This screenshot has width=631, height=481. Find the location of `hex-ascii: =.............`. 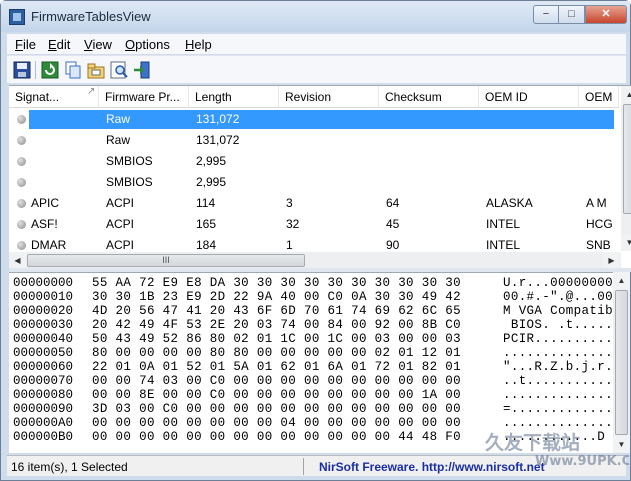

hex-ascii: =............. is located at coordinates (558, 409).